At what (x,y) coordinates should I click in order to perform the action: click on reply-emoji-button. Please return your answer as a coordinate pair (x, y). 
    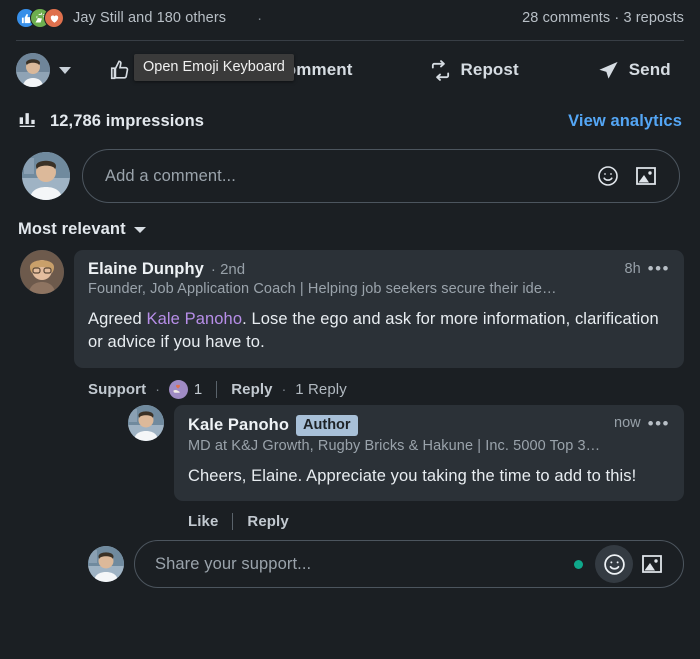
    Looking at the image, I should click on (614, 564).